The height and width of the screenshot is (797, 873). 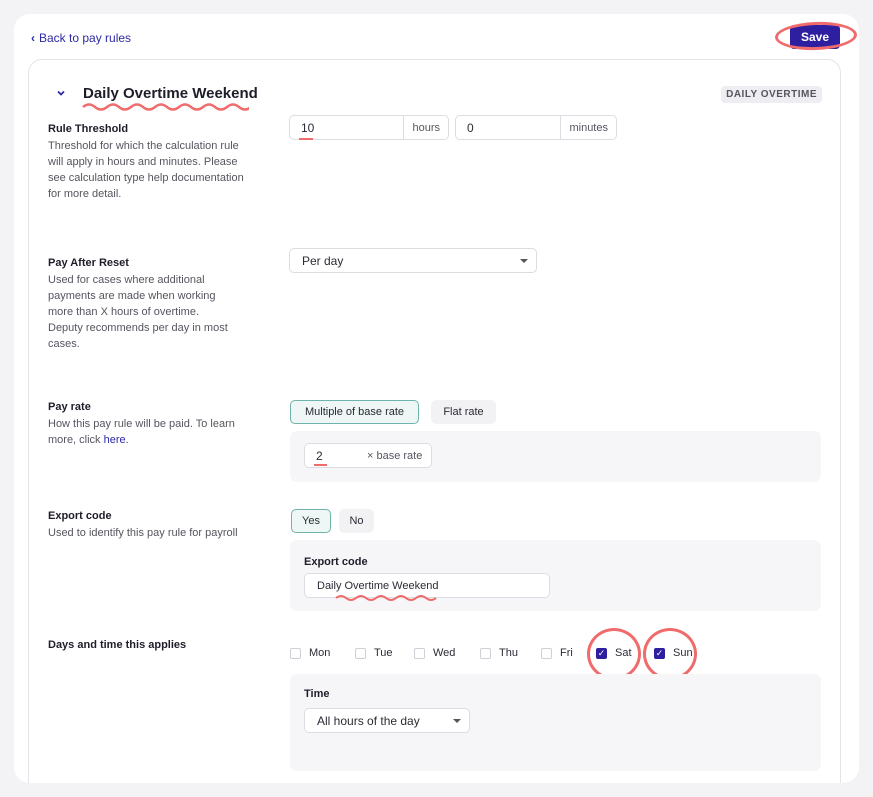 What do you see at coordinates (614, 653) in the screenshot?
I see `day-checkbox-sat: ✓ Sat` at bounding box center [614, 653].